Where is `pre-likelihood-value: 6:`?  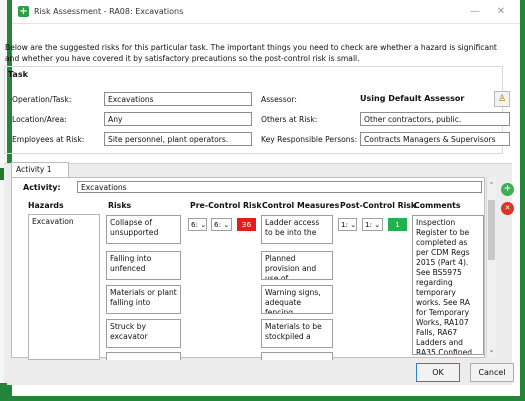
pre-likelihood-value: 6: is located at coordinates (194, 224).